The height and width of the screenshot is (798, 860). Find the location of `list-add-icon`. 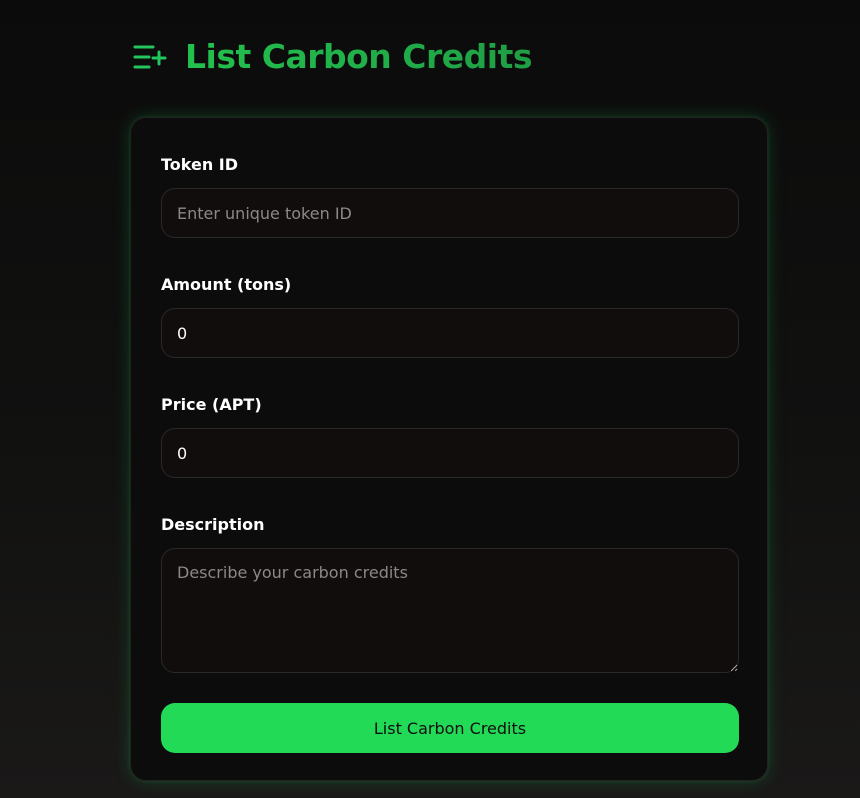

list-add-icon is located at coordinates (150, 57).